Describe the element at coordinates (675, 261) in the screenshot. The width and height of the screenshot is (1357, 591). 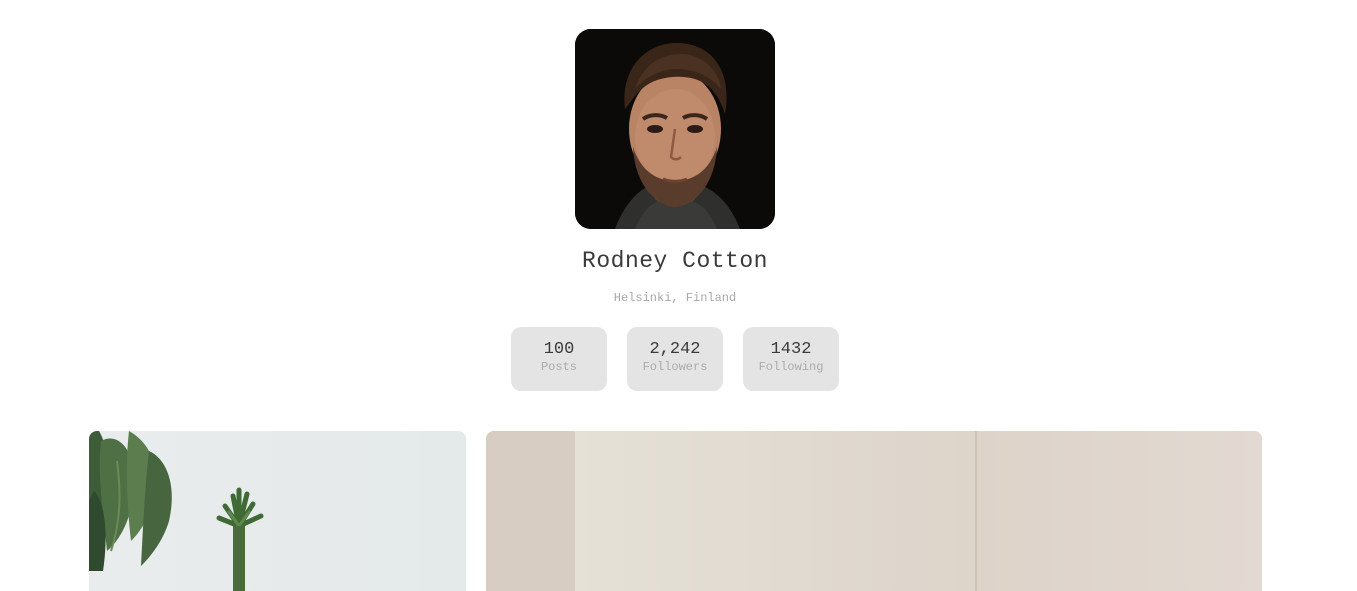
I see `profile-name: Rodney Cotton` at that location.